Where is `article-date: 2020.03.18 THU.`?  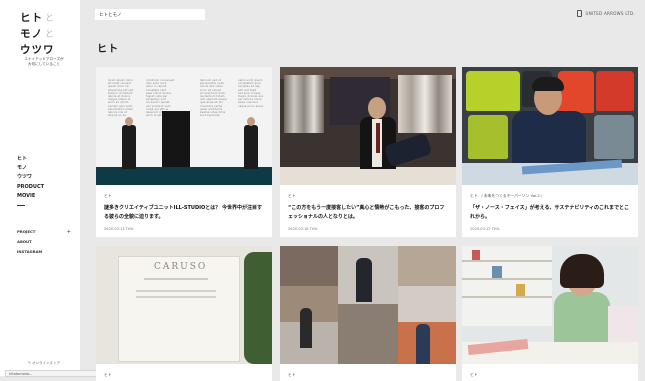 article-date: 2020.03.18 THU. is located at coordinates (303, 229).